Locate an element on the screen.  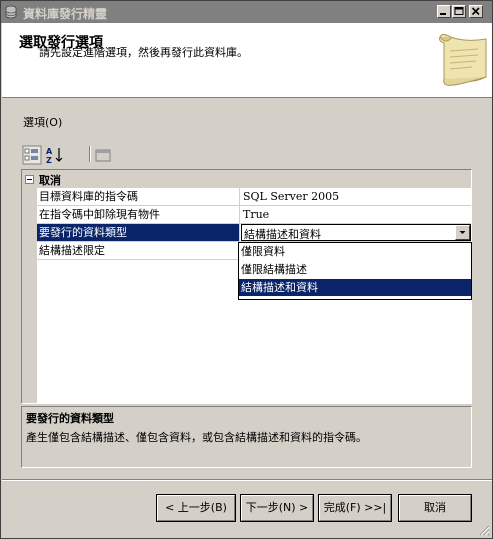
collapse-icon is located at coordinates (29, 179).